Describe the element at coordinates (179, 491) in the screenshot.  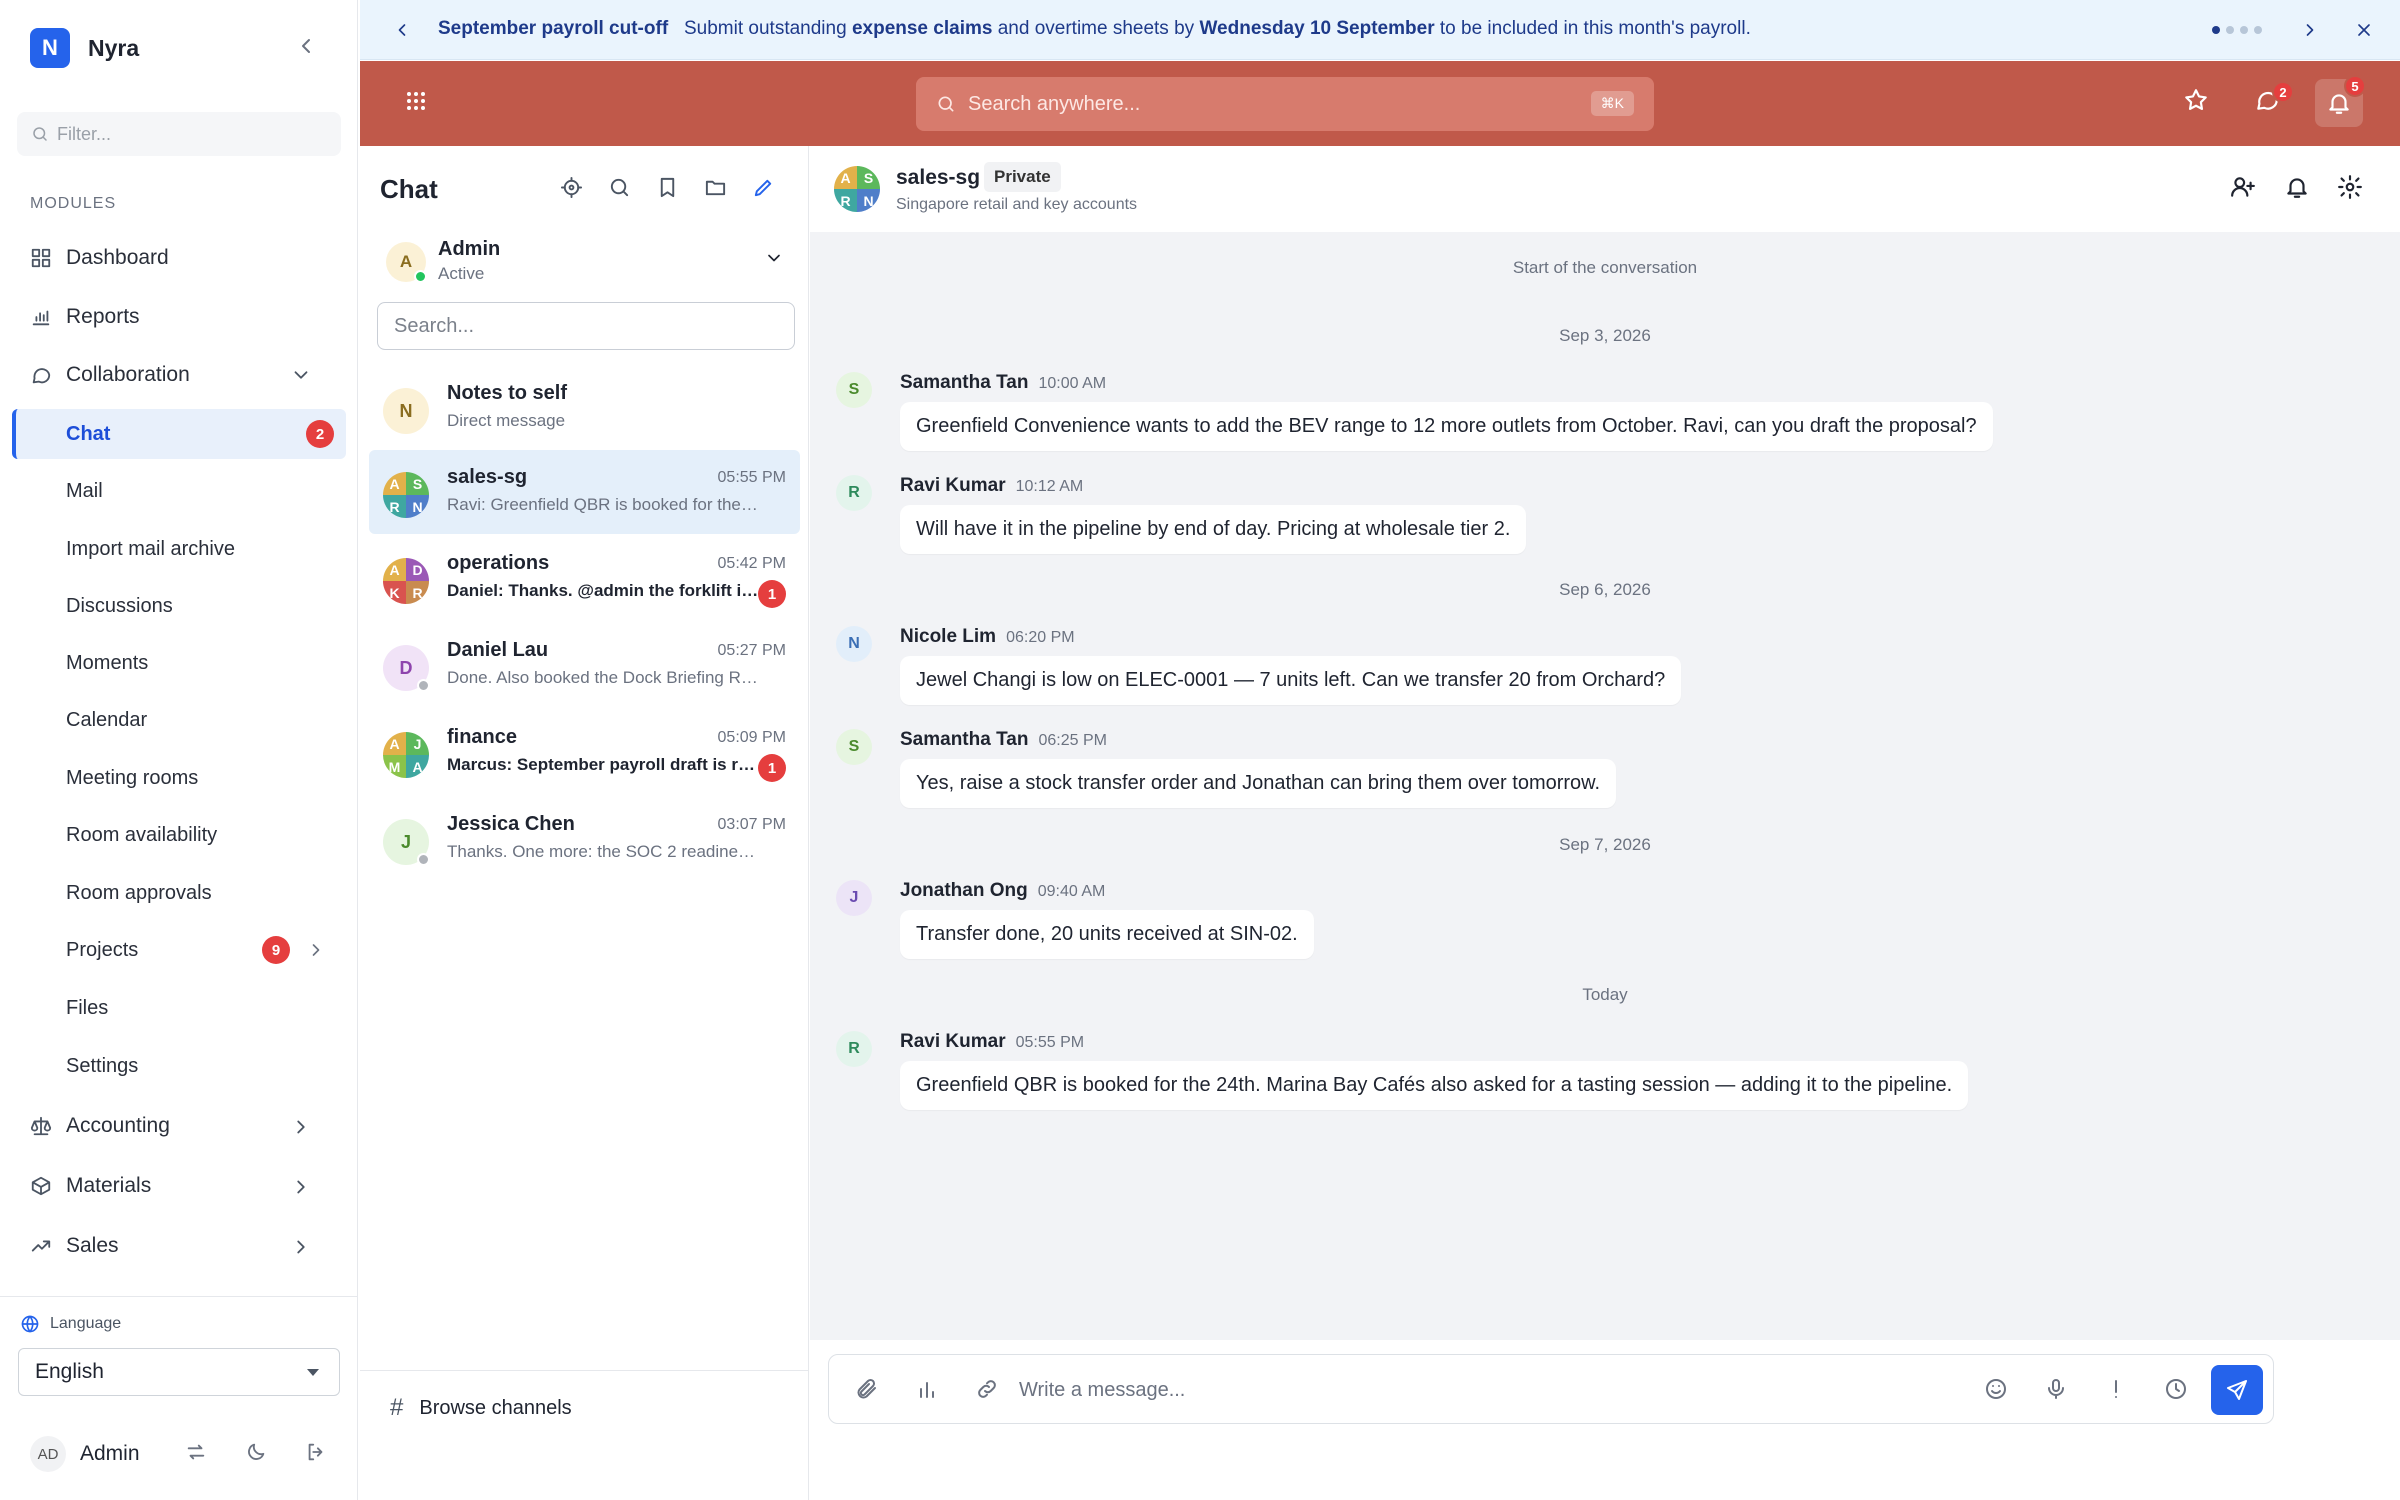
I see `sidebar-item-mail: Mail` at that location.